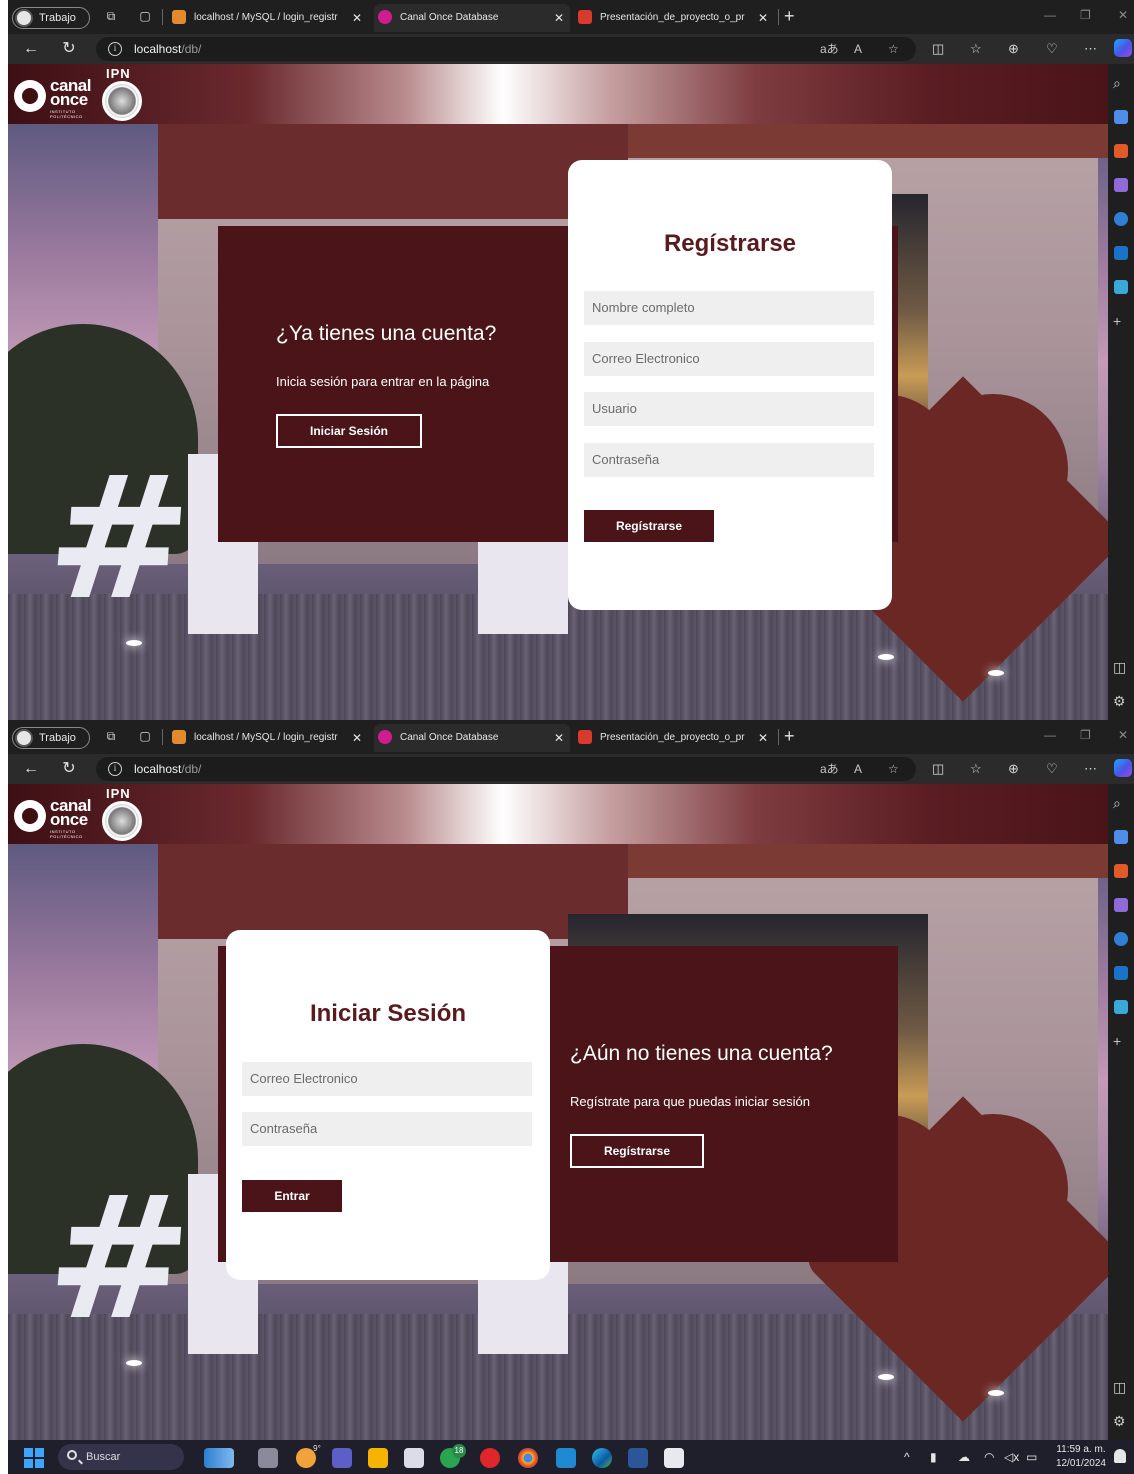 The image size is (1134, 1474). What do you see at coordinates (674, 1458) in the screenshot?
I see `pdf-reader-icon` at bounding box center [674, 1458].